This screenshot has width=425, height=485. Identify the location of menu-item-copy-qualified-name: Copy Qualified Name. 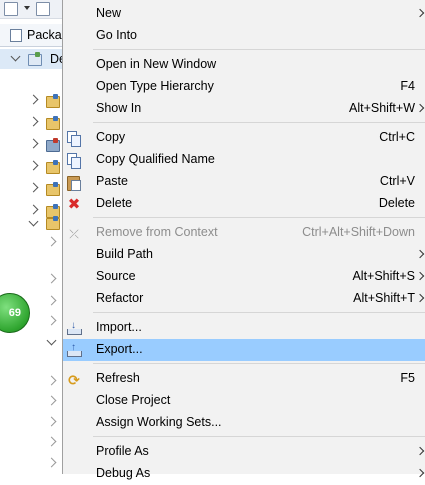
(244, 160).